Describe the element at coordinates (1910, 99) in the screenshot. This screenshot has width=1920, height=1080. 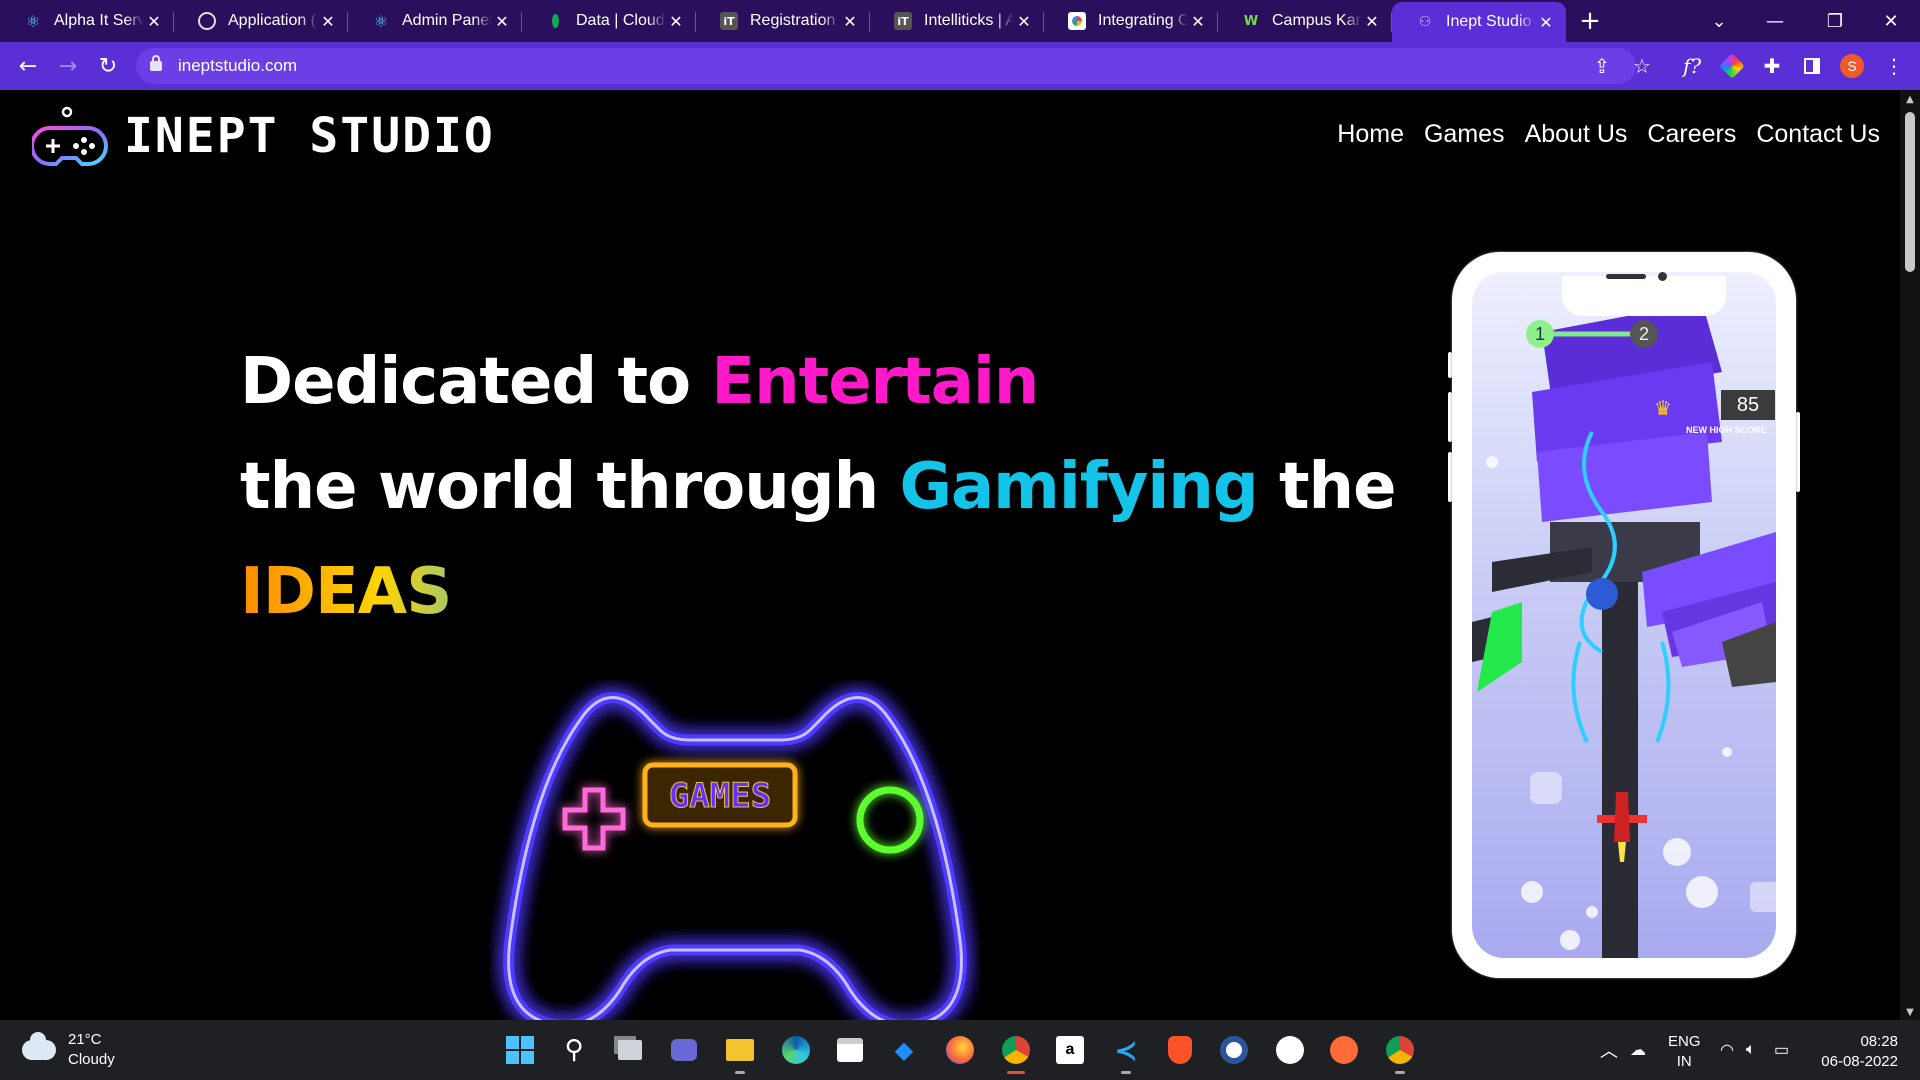
I see `scroll-up-icon: ▲` at that location.